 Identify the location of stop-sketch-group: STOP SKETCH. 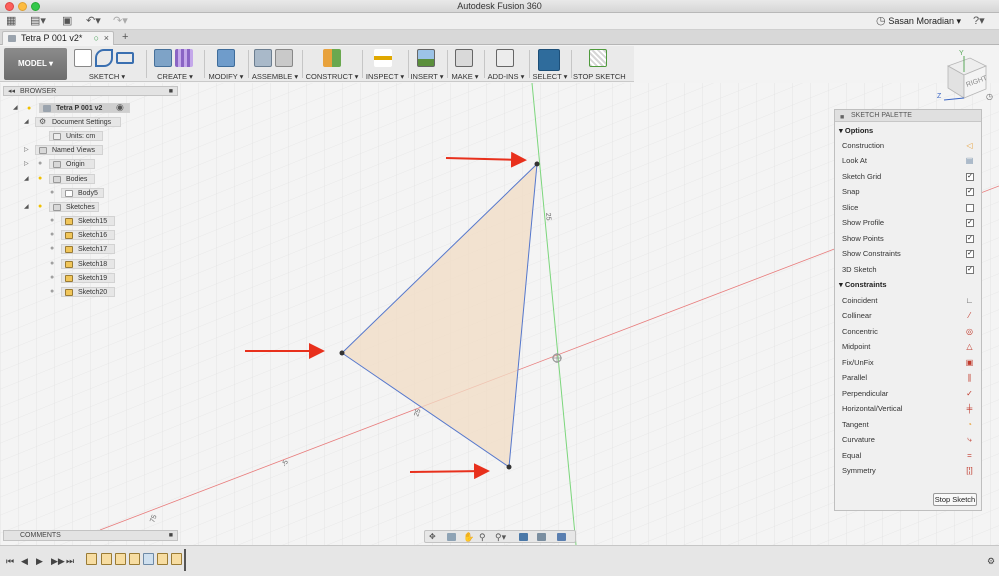
(599, 64).